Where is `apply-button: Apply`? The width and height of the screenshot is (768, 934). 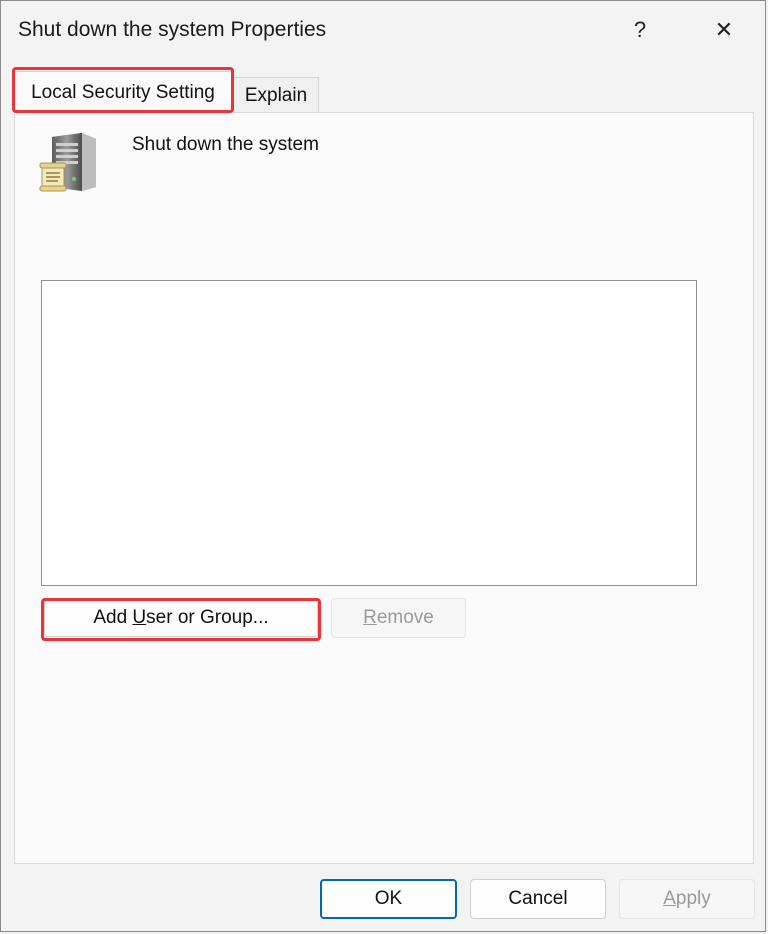 apply-button: Apply is located at coordinates (687, 899).